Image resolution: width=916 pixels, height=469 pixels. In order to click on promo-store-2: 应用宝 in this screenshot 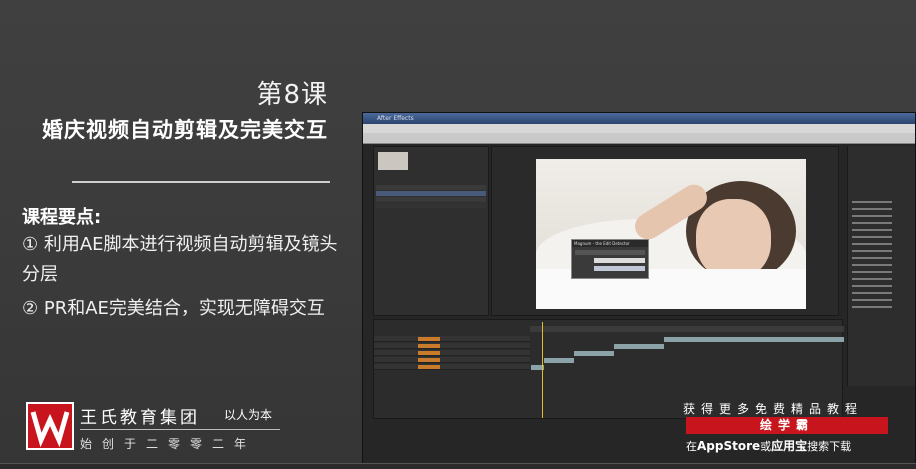, I will do `click(789, 446)`.